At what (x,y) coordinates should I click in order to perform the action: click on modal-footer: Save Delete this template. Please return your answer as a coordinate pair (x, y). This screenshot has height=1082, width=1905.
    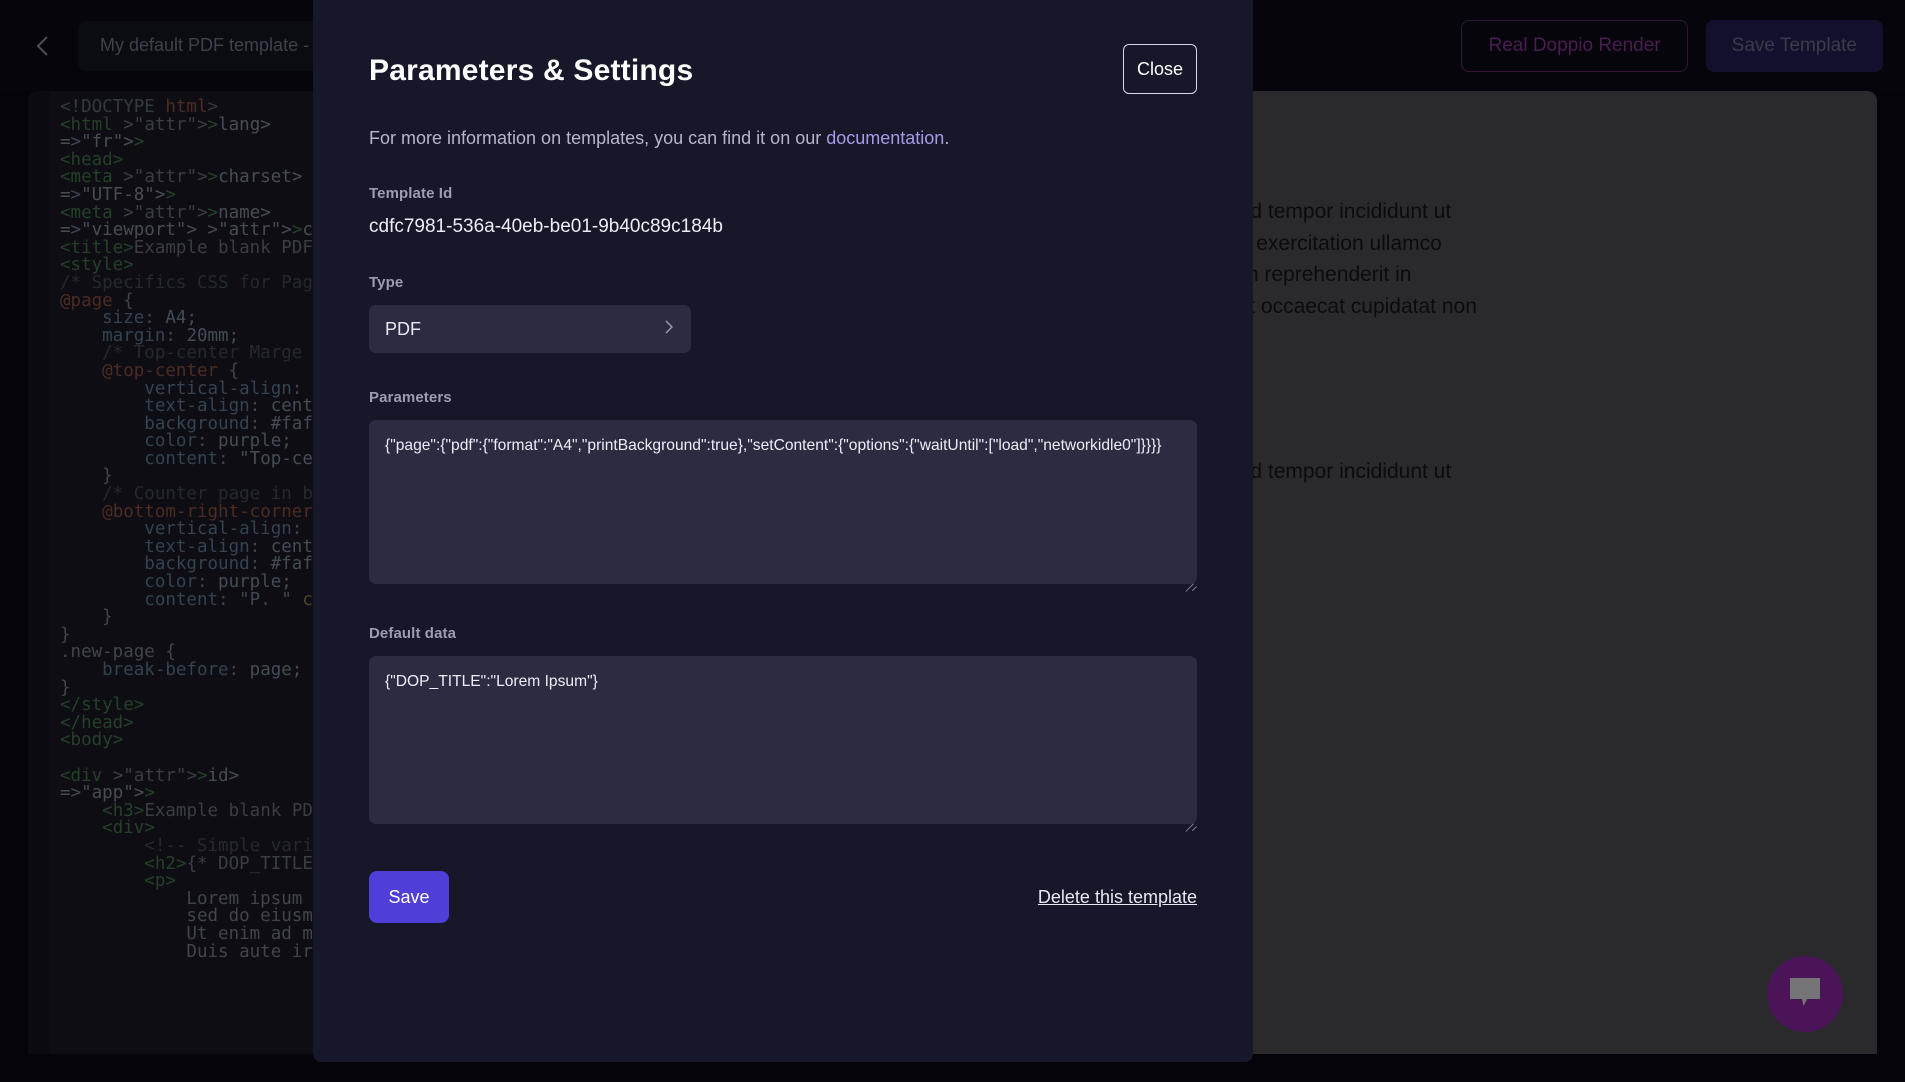
    Looking at the image, I should click on (783, 897).